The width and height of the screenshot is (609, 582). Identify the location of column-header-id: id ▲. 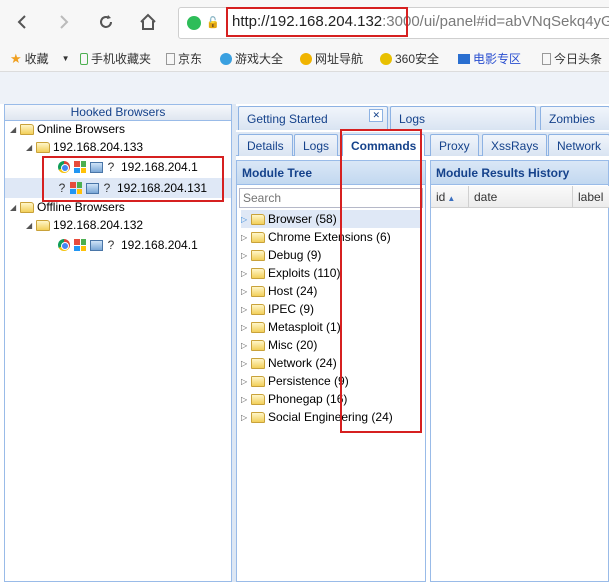
(450, 197).